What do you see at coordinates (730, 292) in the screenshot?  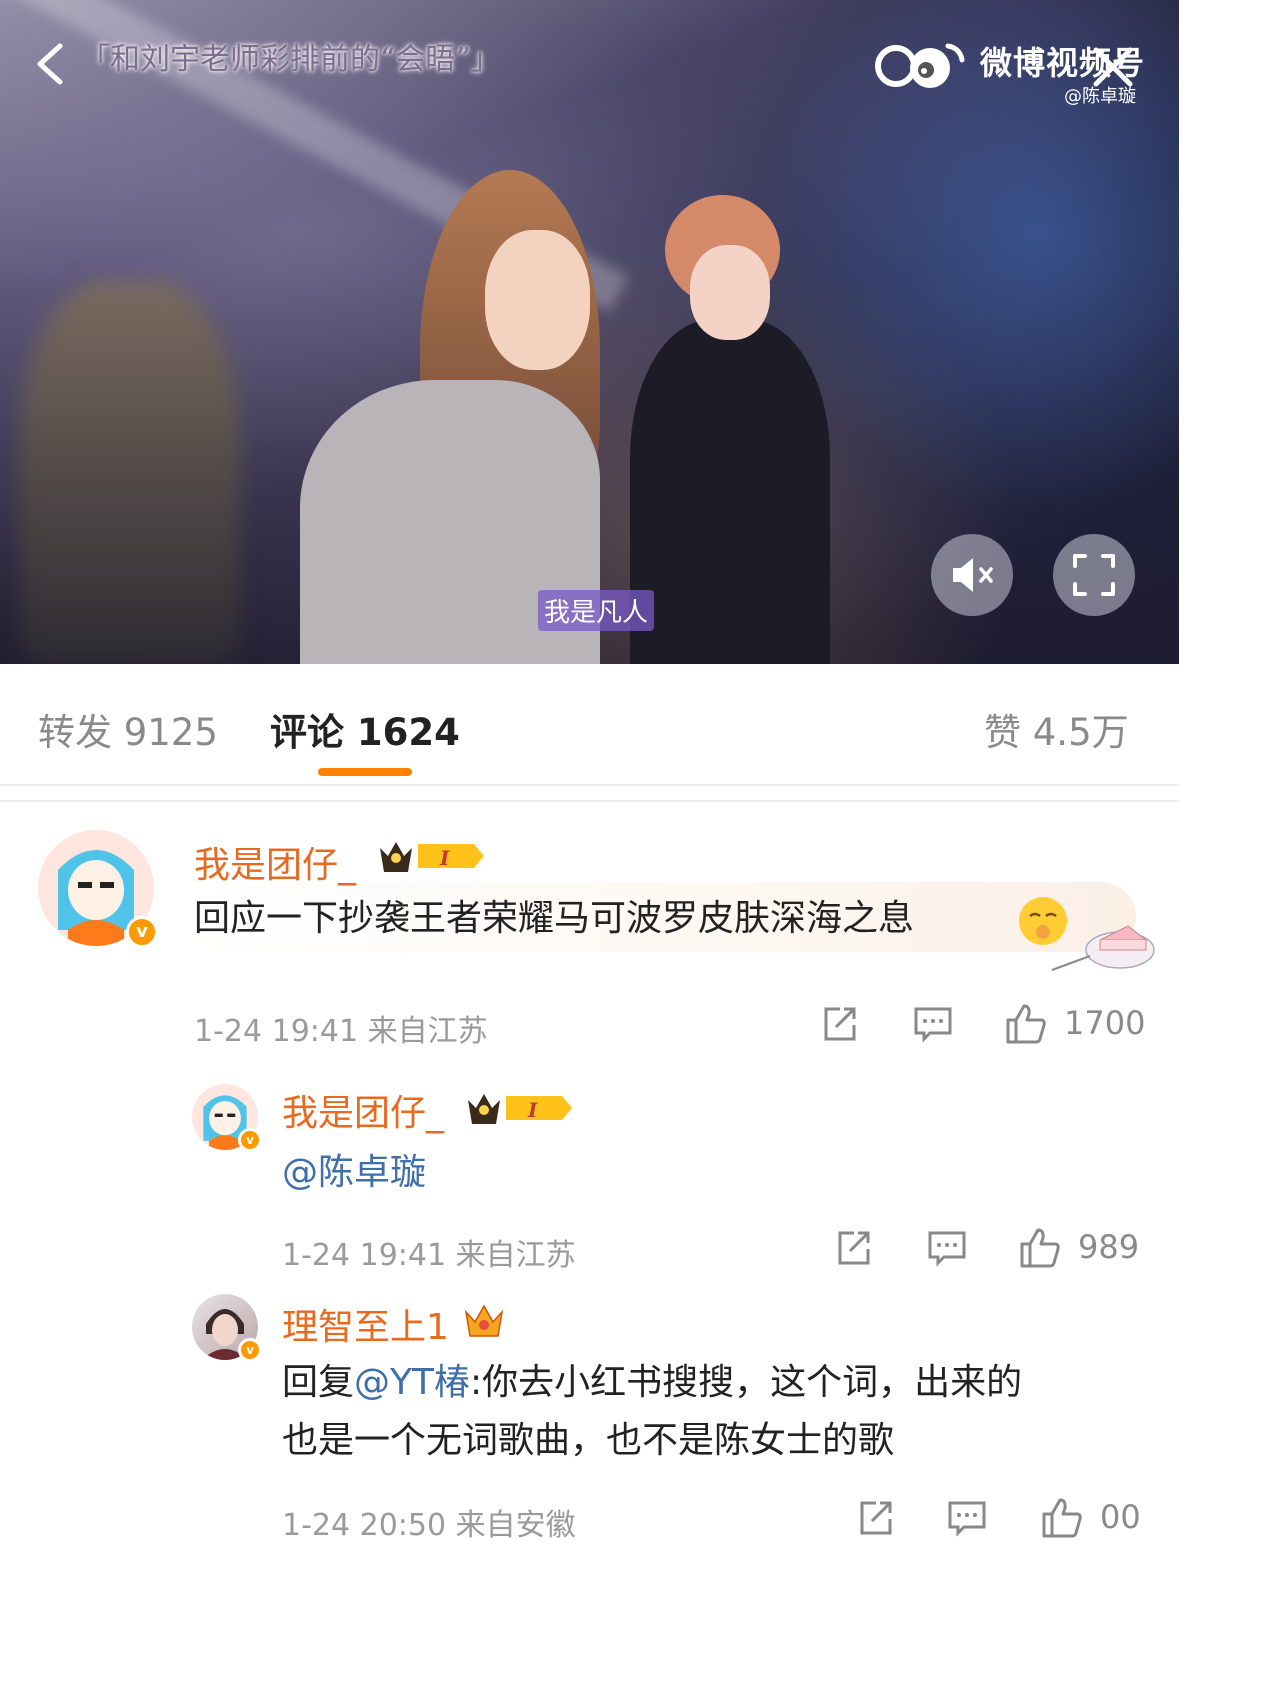 I see `man-face` at bounding box center [730, 292].